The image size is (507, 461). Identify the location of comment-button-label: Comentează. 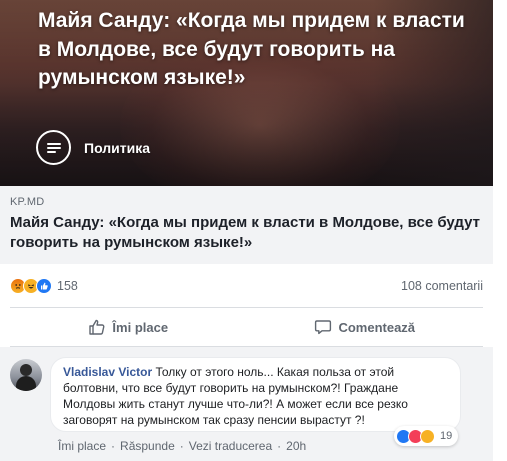
(377, 327).